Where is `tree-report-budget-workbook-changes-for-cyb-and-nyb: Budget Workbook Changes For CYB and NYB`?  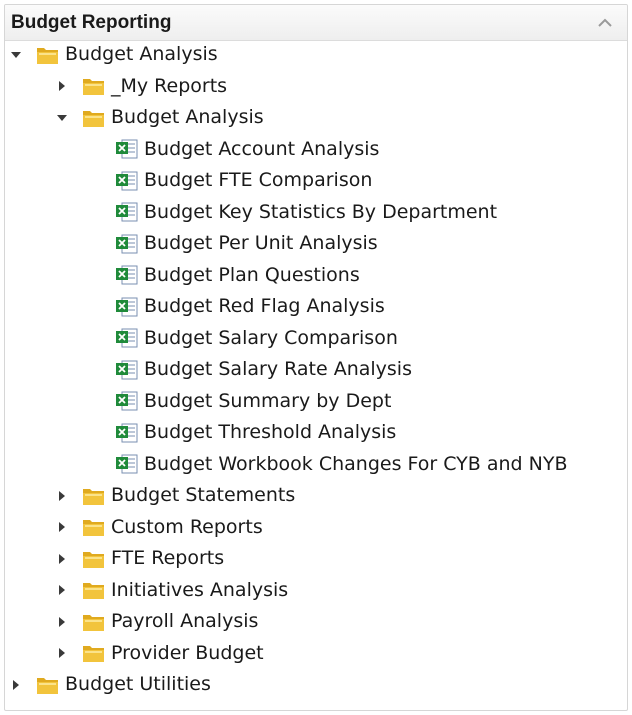 tree-report-budget-workbook-changes-for-cyb-and-nyb: Budget Workbook Changes For CYB and NYB is located at coordinates (341, 464).